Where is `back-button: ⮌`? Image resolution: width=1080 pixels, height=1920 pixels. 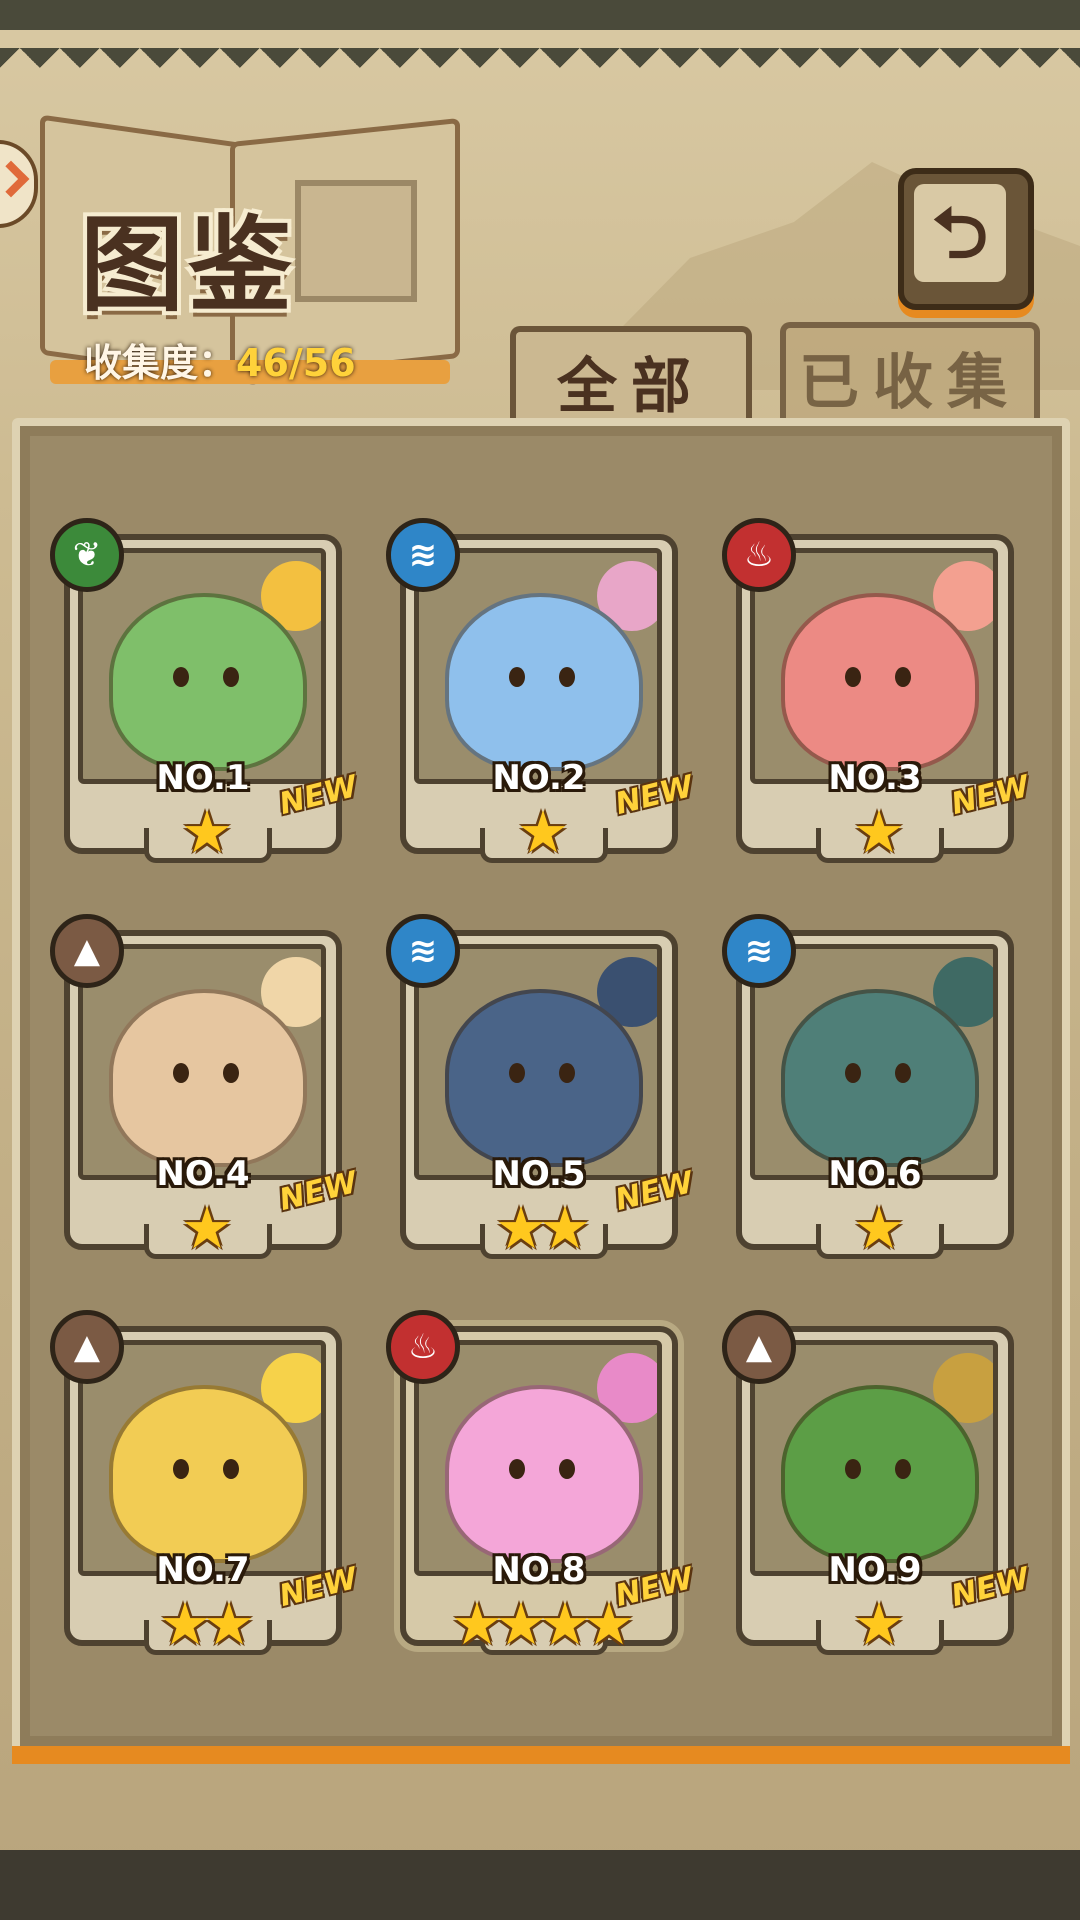 back-button: ⮌ is located at coordinates (966, 239).